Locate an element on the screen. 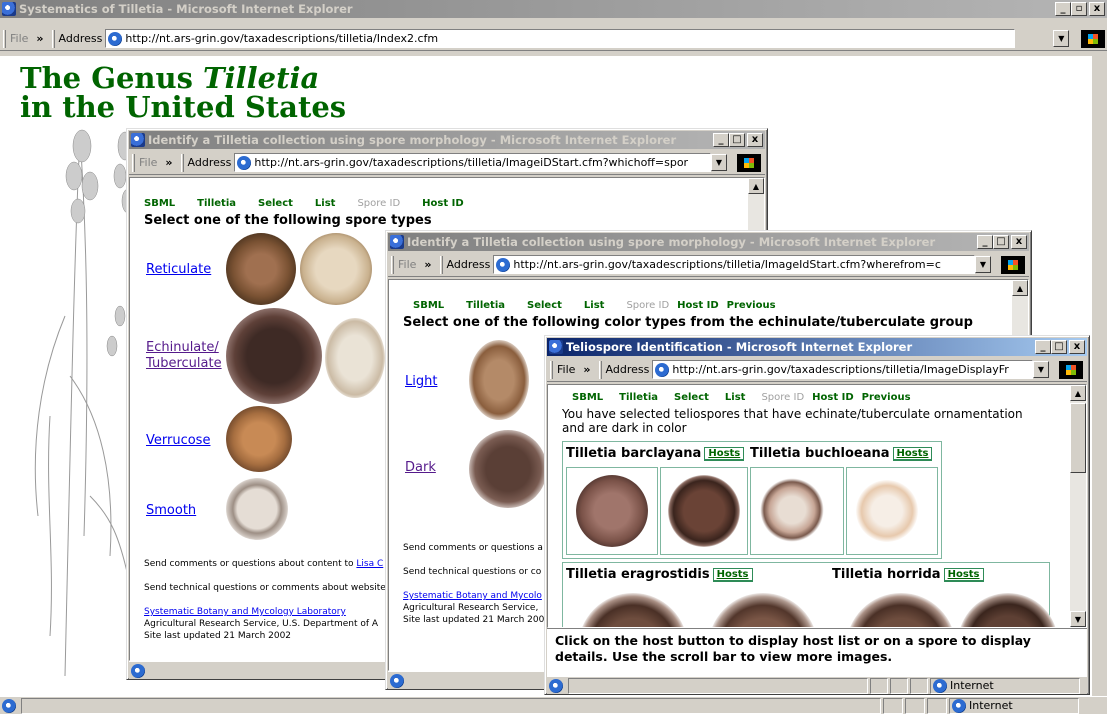  contact-link: Lisa C is located at coordinates (369, 564).